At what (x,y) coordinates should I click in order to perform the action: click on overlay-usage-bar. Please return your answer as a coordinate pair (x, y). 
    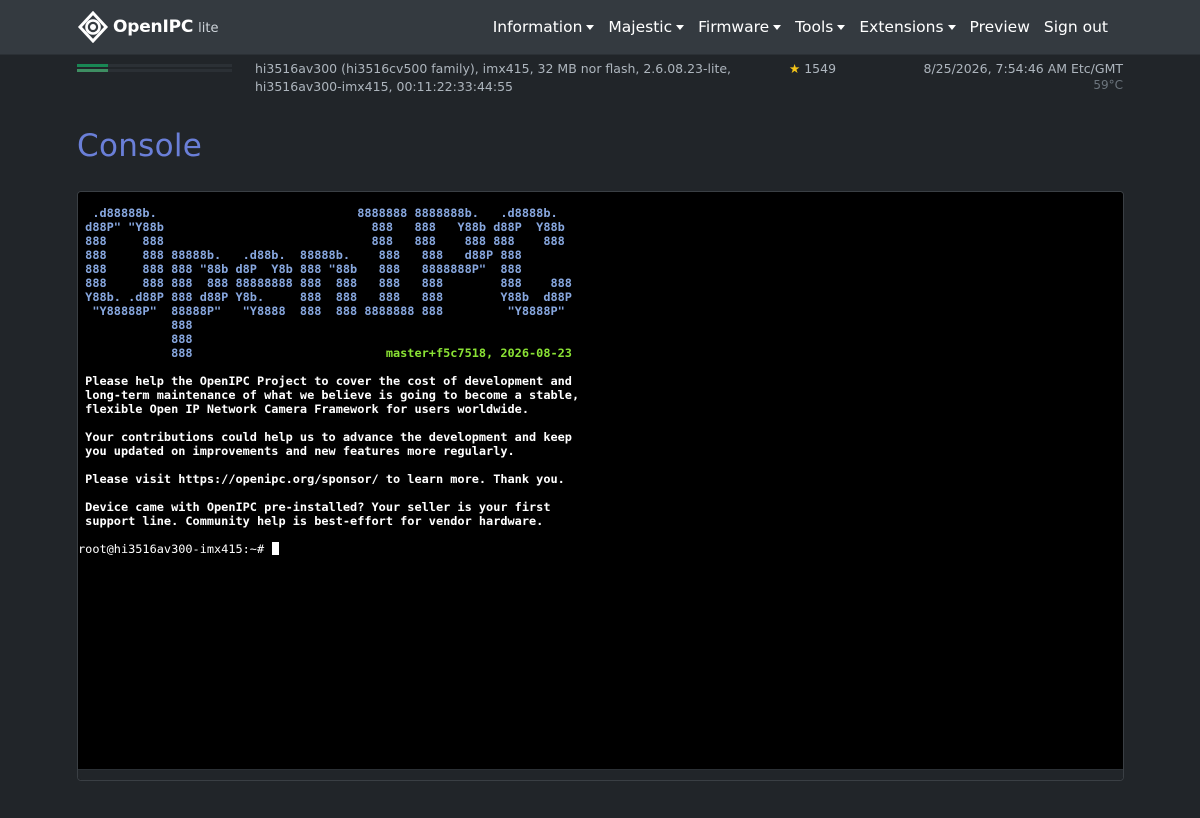
    Looking at the image, I should click on (154, 70).